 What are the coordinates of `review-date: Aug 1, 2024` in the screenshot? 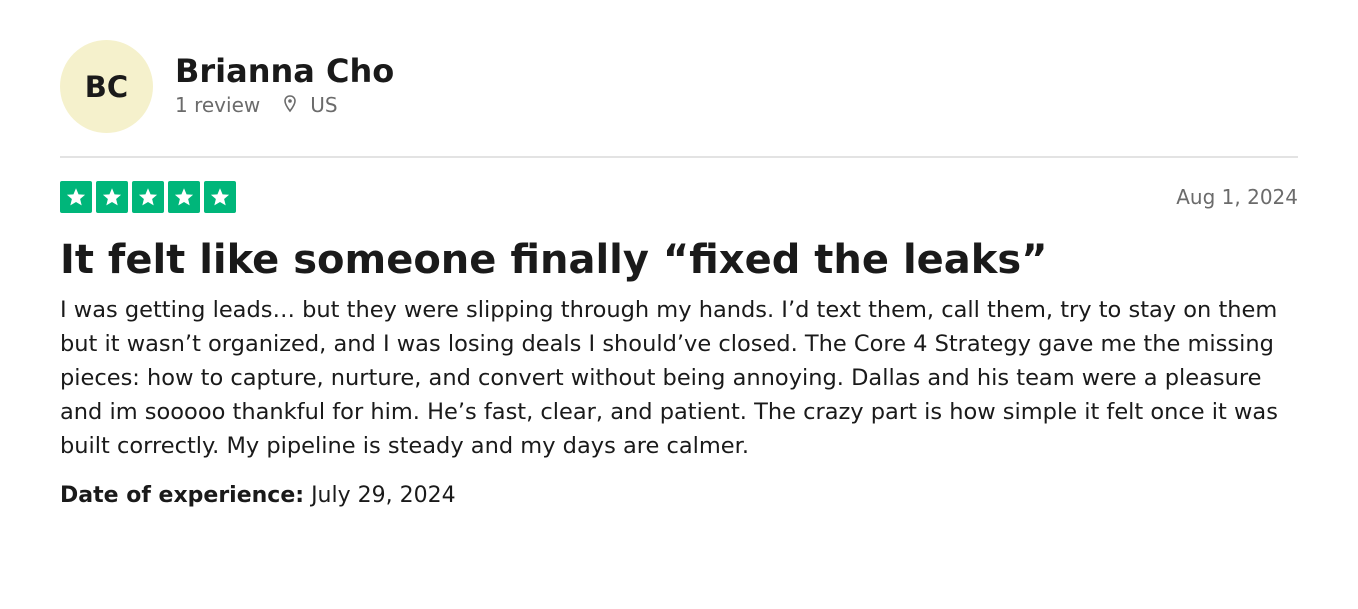 It's located at (1237, 196).